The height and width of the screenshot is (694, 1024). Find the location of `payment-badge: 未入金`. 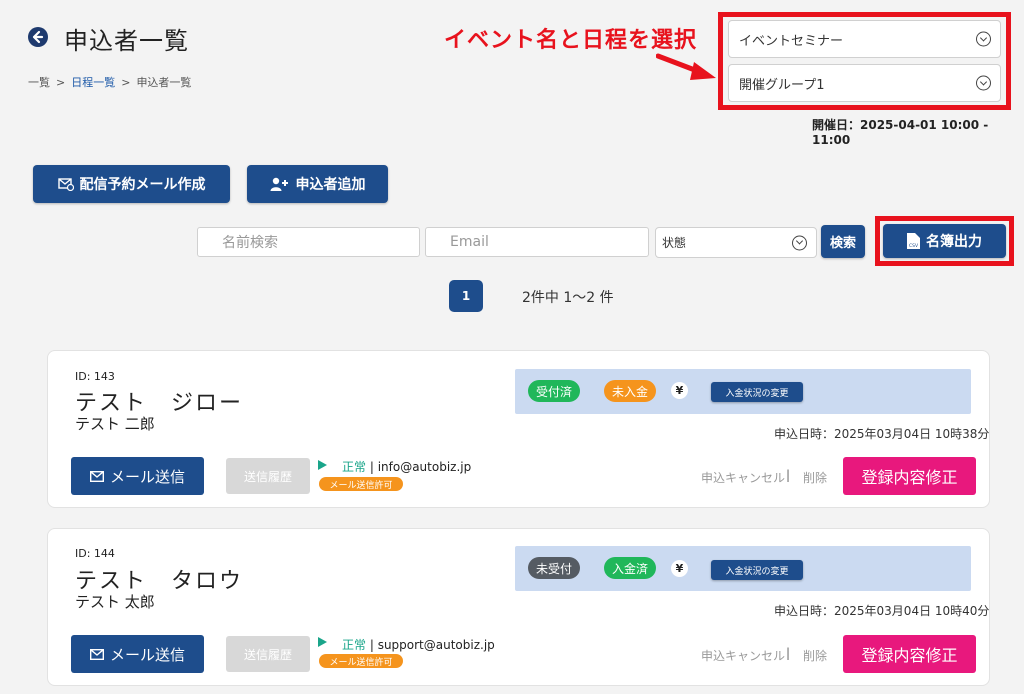

payment-badge: 未入金 is located at coordinates (630, 391).